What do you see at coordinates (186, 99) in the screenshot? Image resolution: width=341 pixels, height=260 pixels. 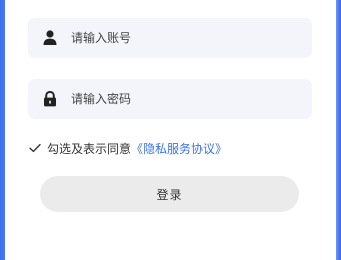 I see `password-input` at bounding box center [186, 99].